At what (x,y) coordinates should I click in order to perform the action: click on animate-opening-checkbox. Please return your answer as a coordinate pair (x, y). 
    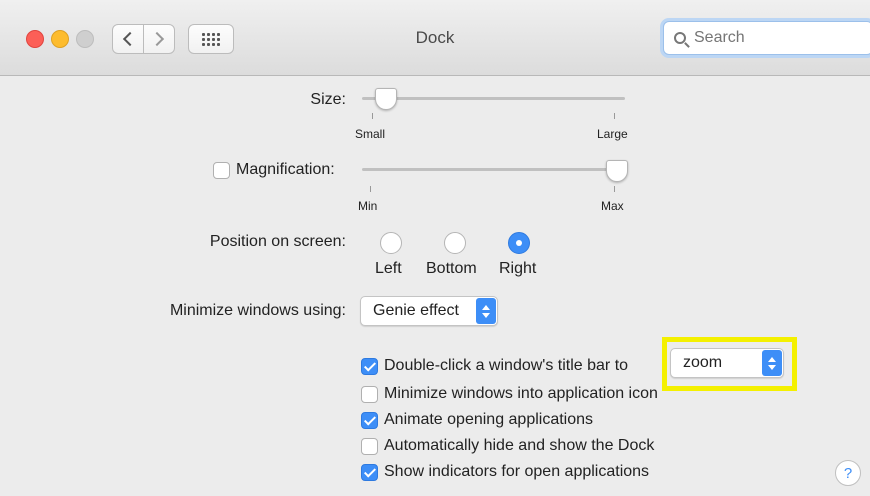
    Looking at the image, I should click on (369, 420).